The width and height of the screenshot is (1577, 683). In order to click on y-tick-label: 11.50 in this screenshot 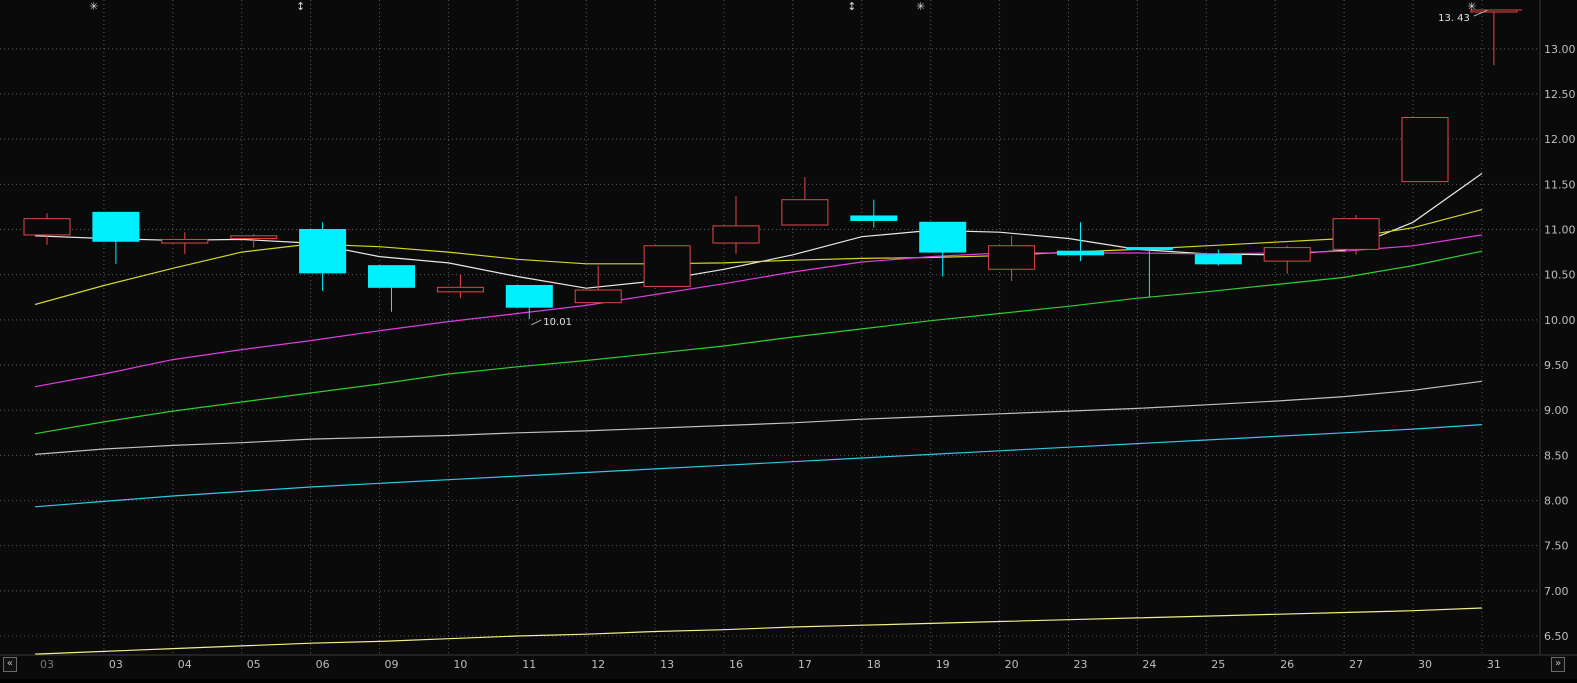, I will do `click(1560, 184)`.